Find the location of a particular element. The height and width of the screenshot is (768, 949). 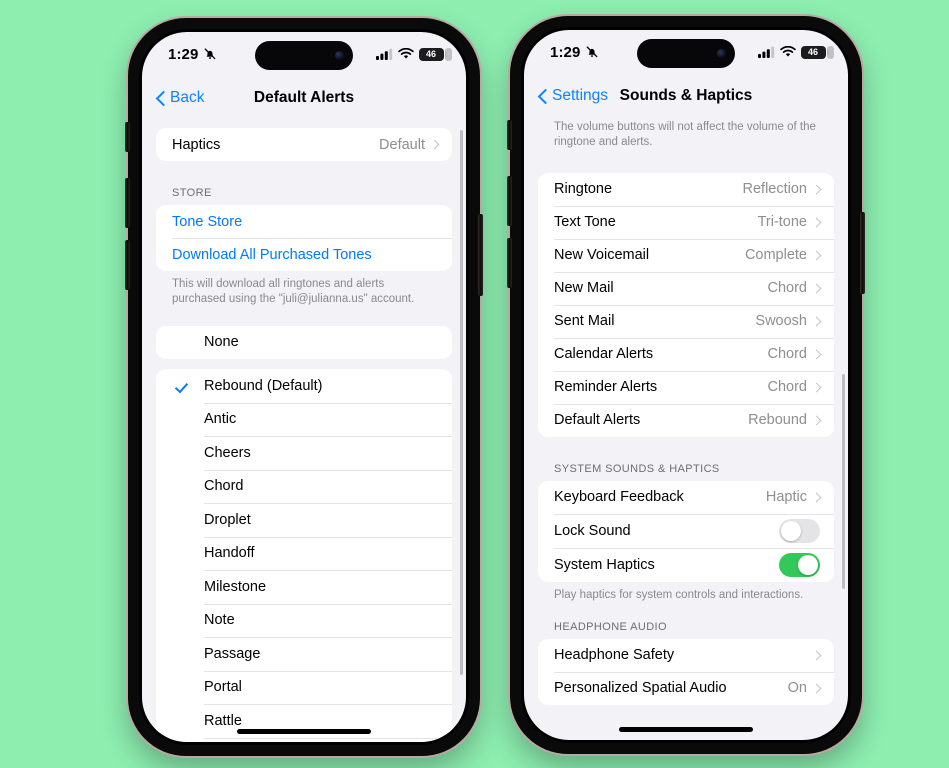

system-haptics-toggle is located at coordinates (799, 564).